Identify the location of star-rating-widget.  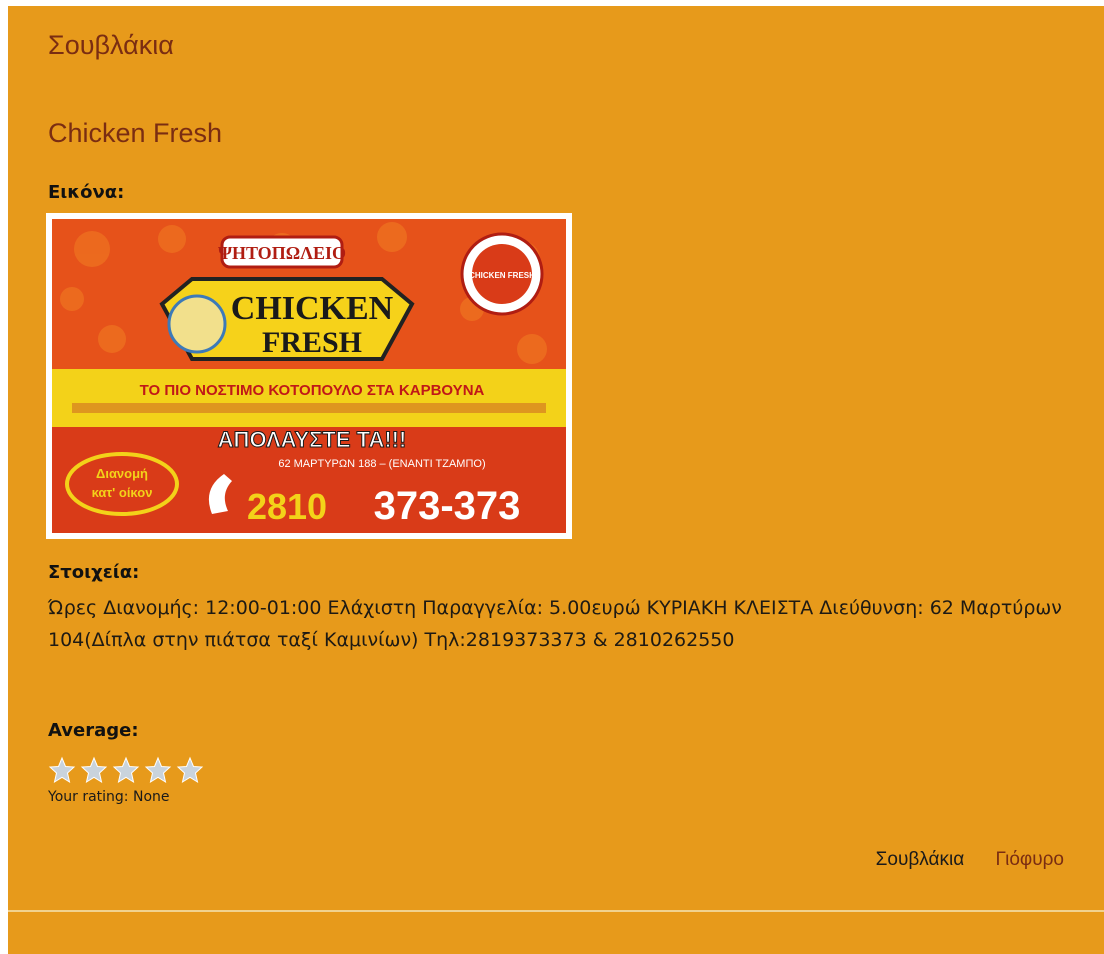
(133, 771).